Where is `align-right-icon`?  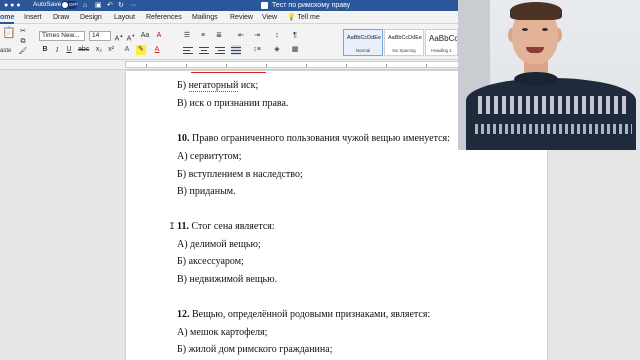
align-right-icon is located at coordinates (220, 50).